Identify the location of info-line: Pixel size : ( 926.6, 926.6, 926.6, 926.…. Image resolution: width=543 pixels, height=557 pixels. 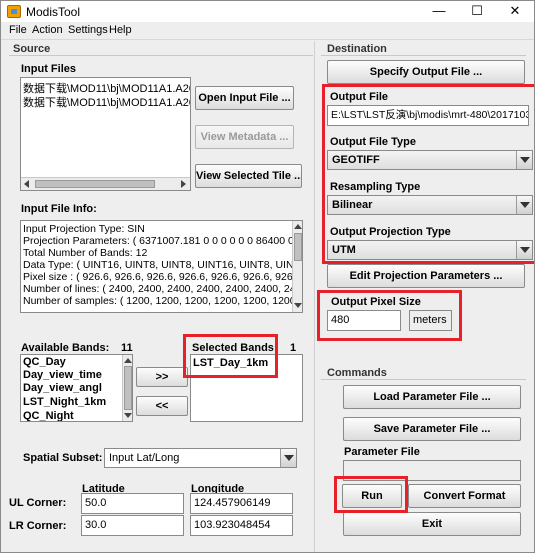
(163, 277).